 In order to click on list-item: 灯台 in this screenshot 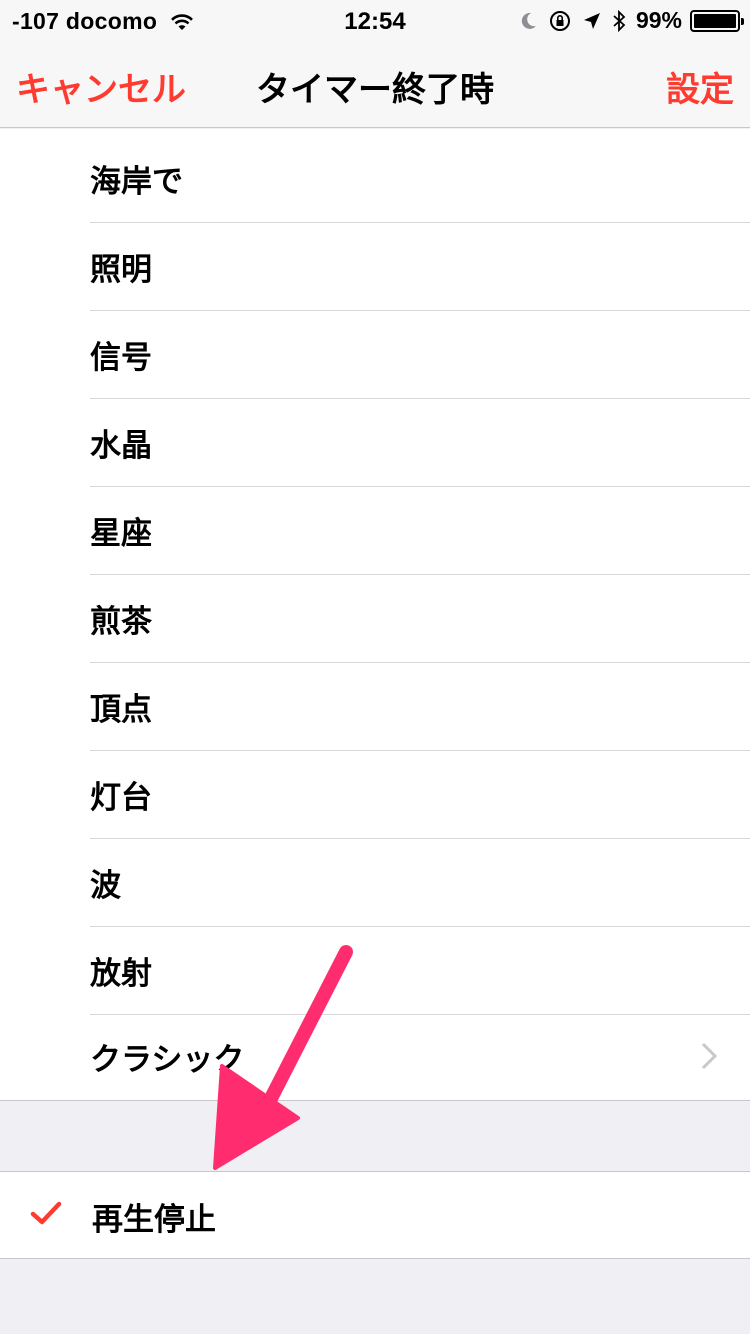, I will do `click(420, 795)`.